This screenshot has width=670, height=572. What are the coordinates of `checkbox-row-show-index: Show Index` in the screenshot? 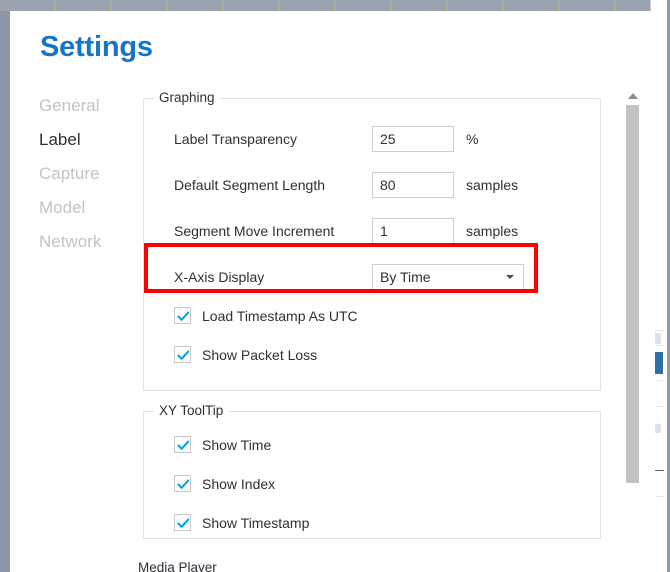 It's located at (372, 485).